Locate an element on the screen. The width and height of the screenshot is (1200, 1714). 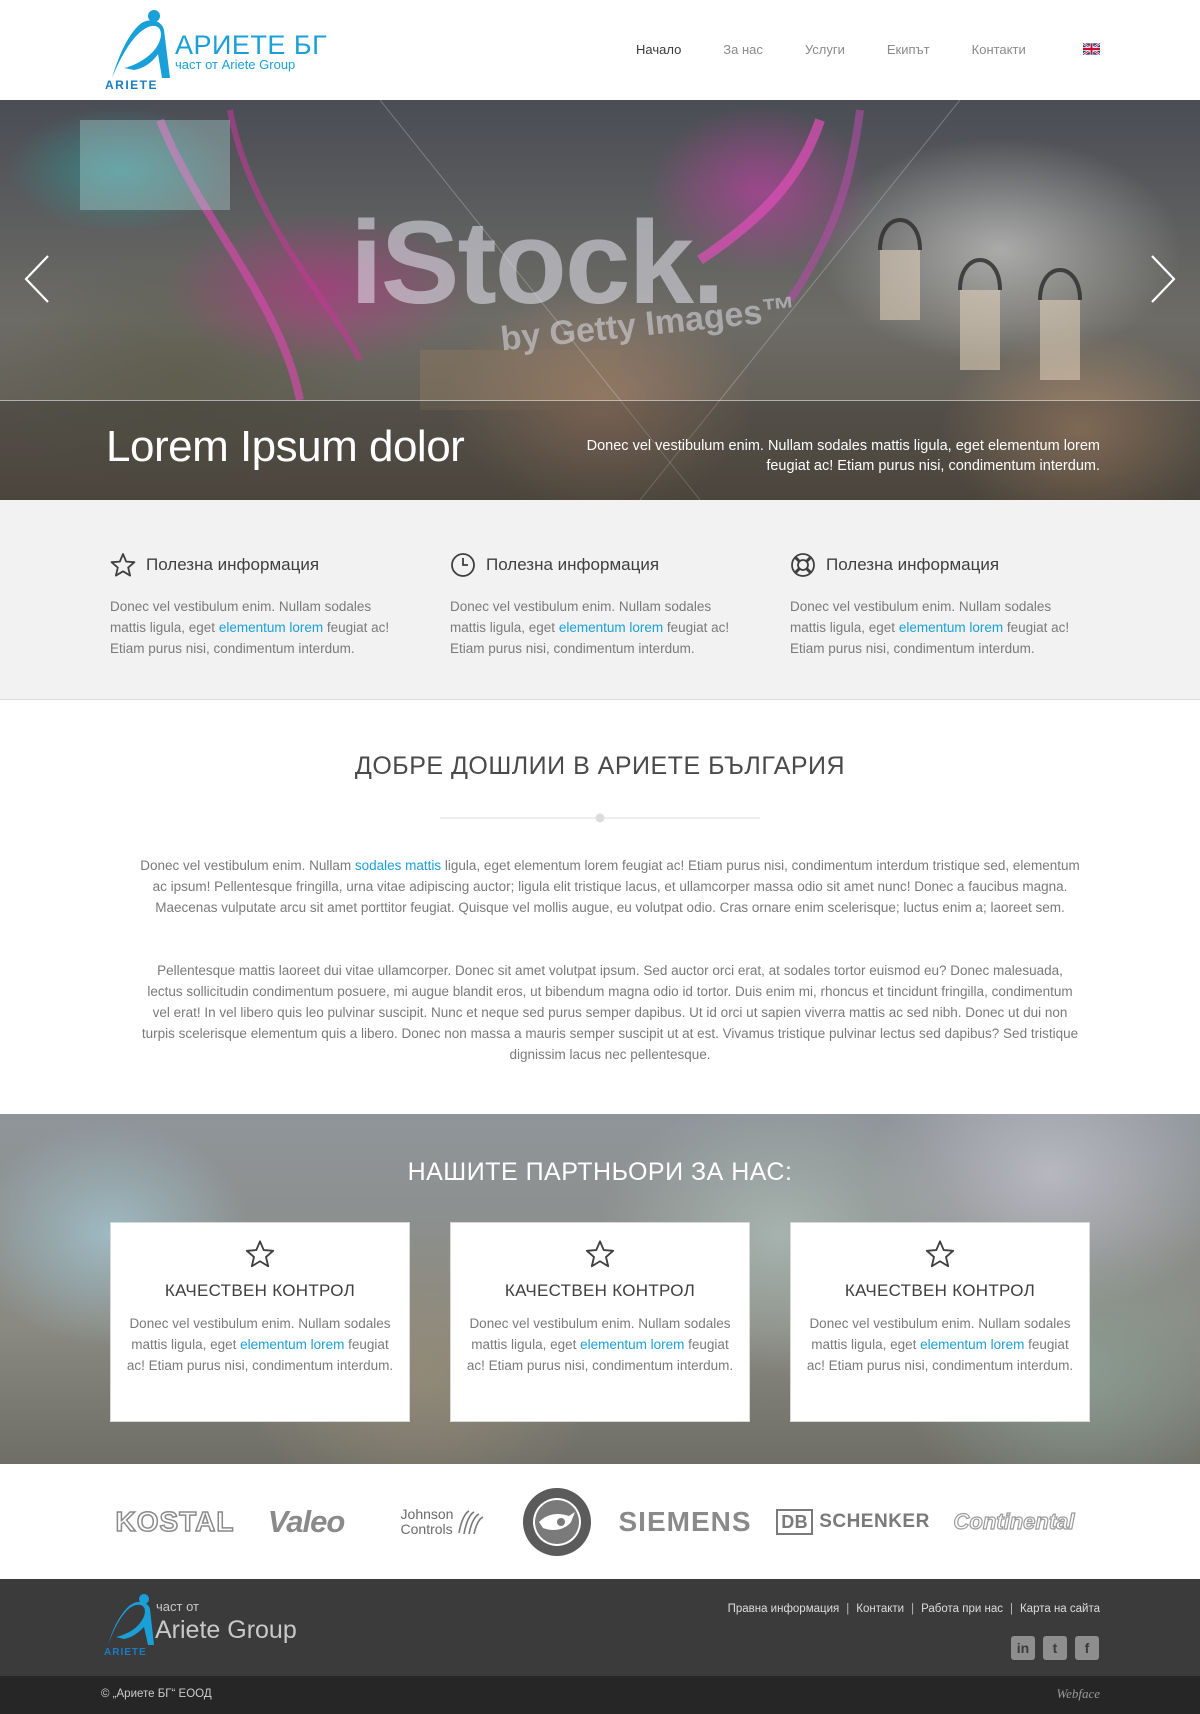
clock-icon is located at coordinates (463, 565).